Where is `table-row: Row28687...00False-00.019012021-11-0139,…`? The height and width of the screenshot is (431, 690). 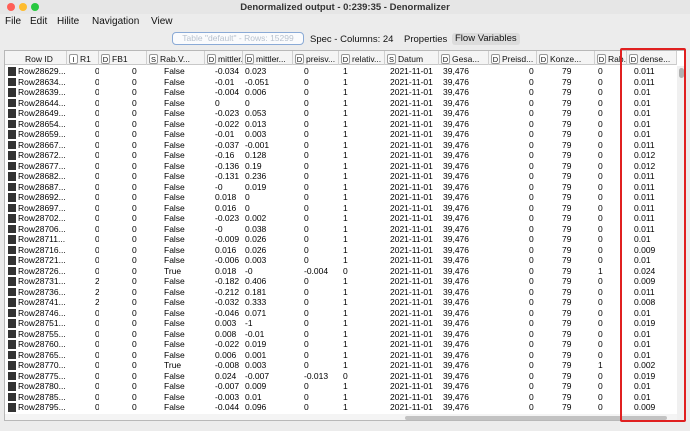 table-row: Row28687...00False-00.019012021-11-0139,… is located at coordinates (341, 187).